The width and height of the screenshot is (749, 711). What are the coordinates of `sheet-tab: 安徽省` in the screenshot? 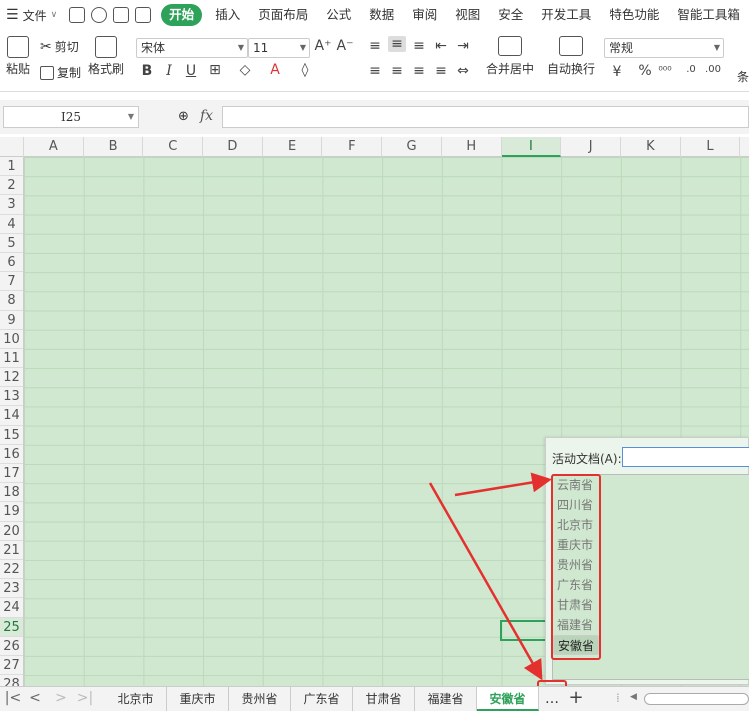 It's located at (508, 699).